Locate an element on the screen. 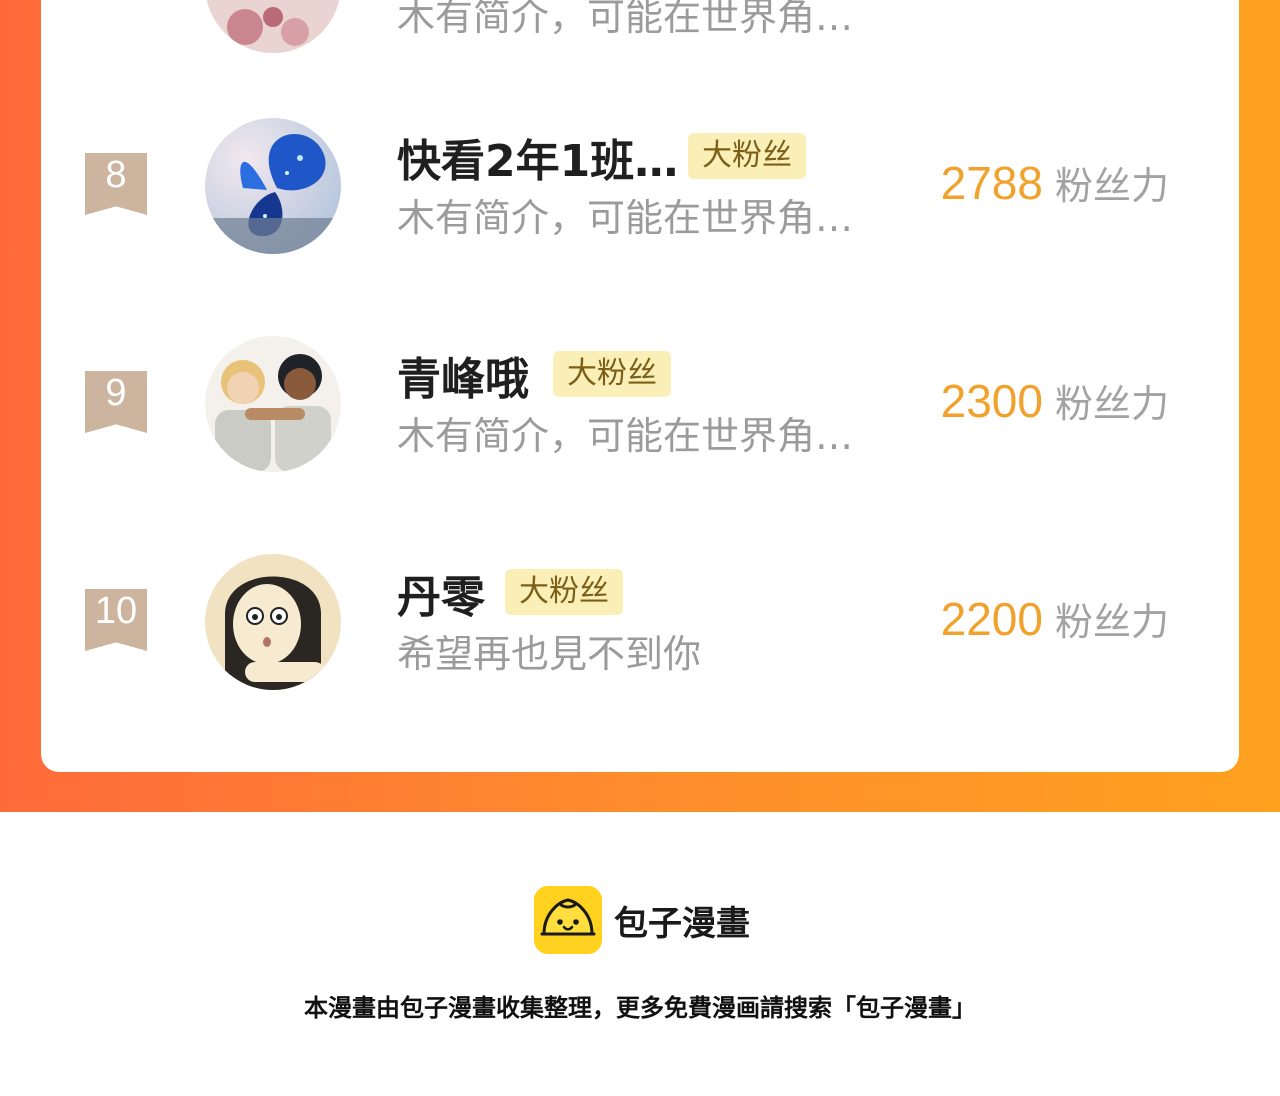 The image size is (1280, 1096). brand-name: 包子漫畫 is located at coordinates (682, 924).